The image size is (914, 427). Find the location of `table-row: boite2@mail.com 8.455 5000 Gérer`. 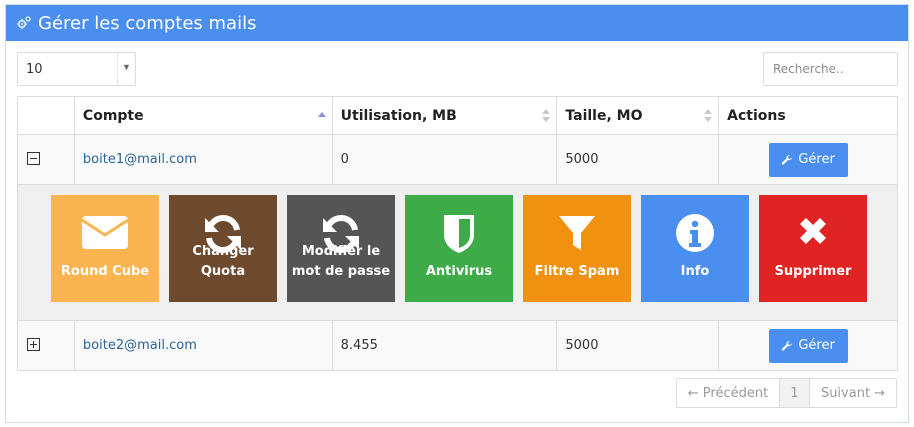

table-row: boite2@mail.com 8.455 5000 Gérer is located at coordinates (457, 345).